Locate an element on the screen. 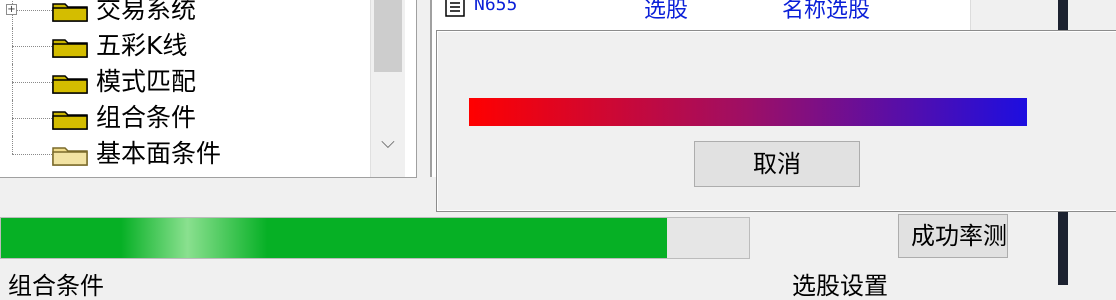  tree-item-fundamental-condition: 基本面条件 is located at coordinates (185, 154).